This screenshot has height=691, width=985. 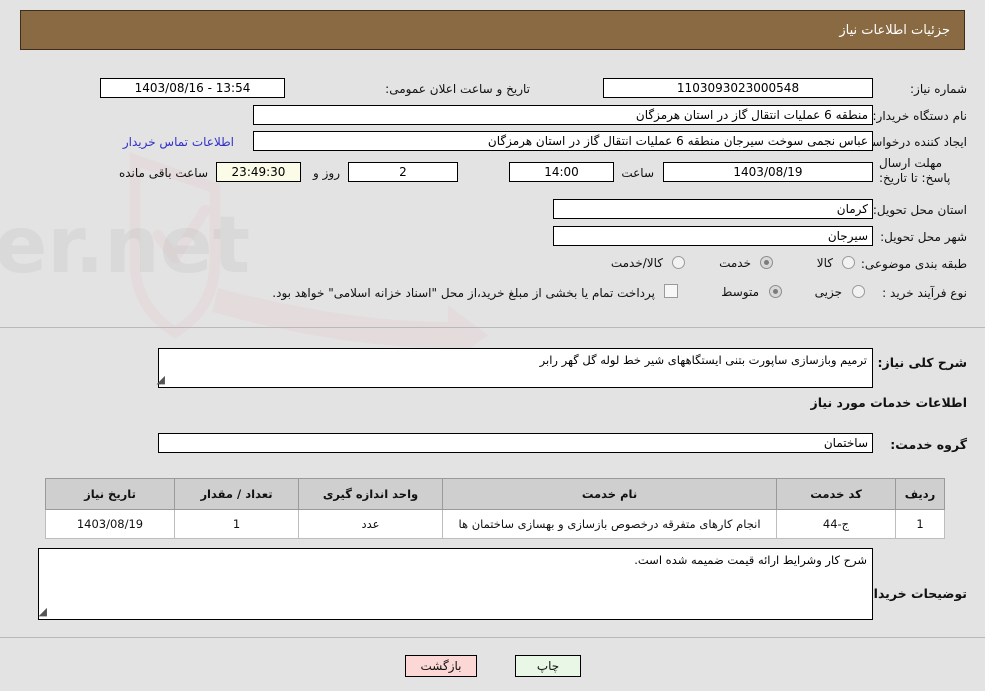 What do you see at coordinates (326, 173) in the screenshot?
I see `days-and-label: روز و` at bounding box center [326, 173].